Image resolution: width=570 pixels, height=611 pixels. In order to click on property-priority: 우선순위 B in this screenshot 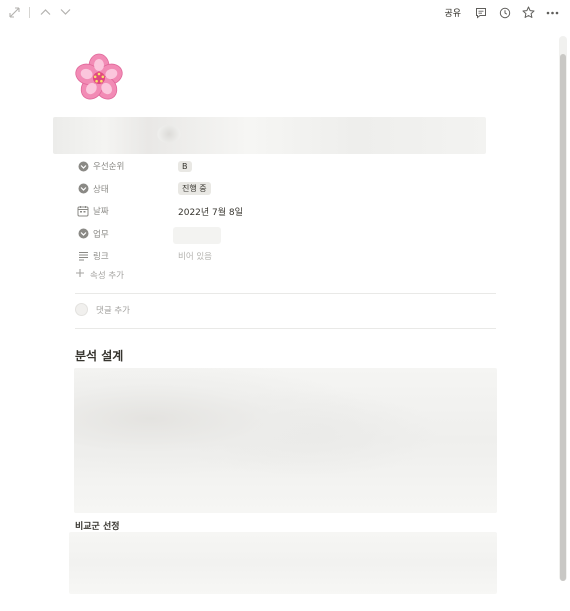, I will do `click(285, 166)`.